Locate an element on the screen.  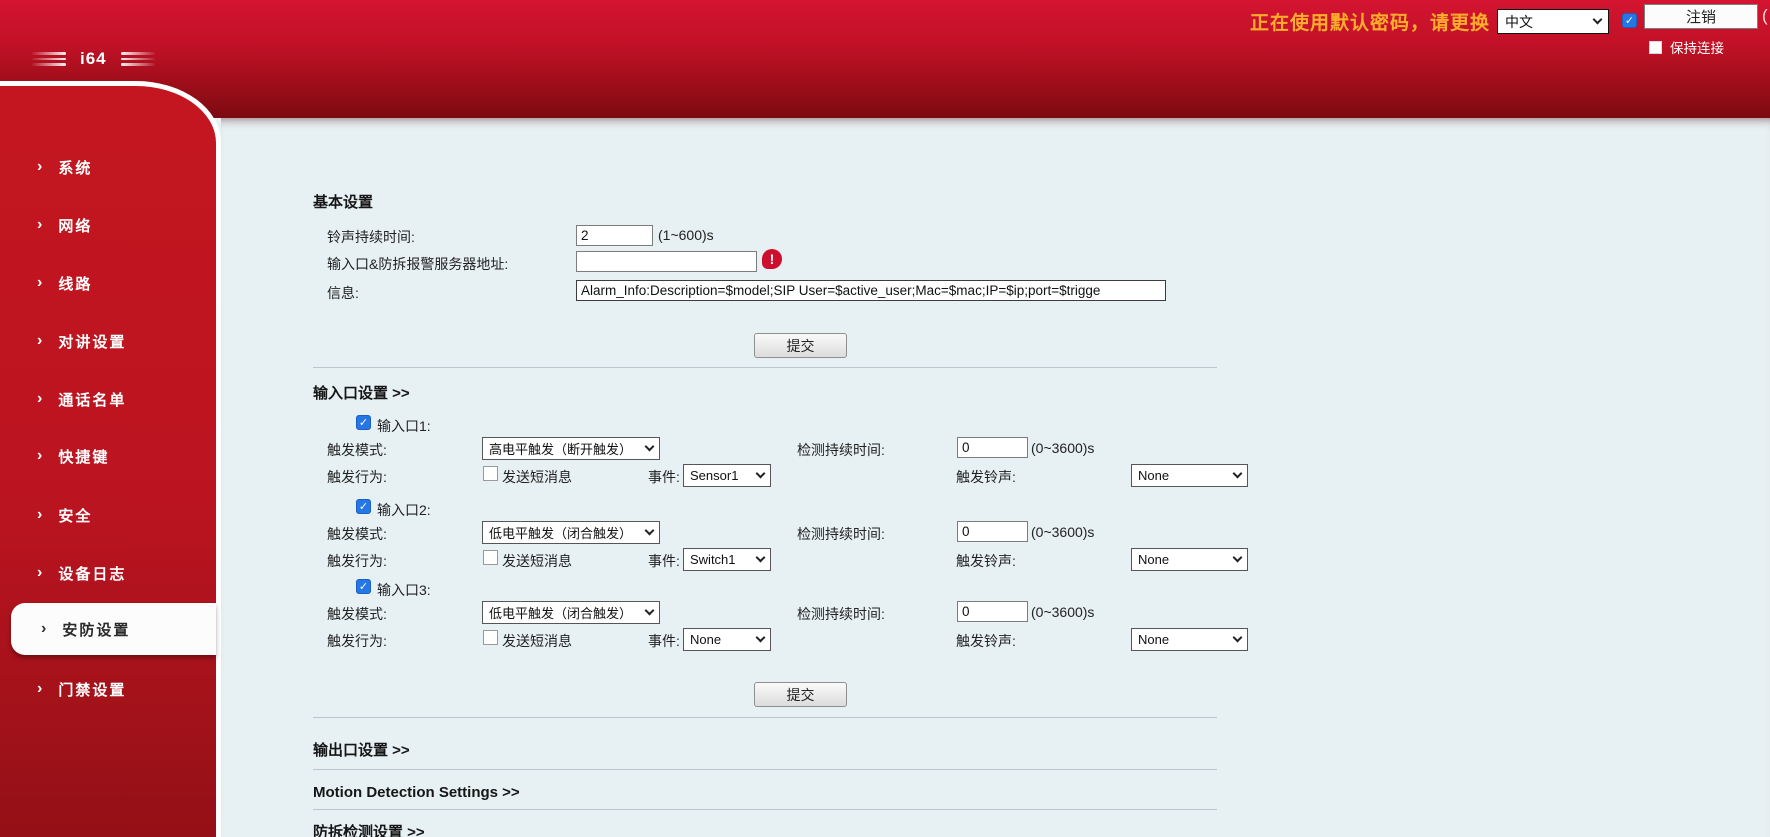
clipped-text-fragment: ( is located at coordinates (1765, 15).